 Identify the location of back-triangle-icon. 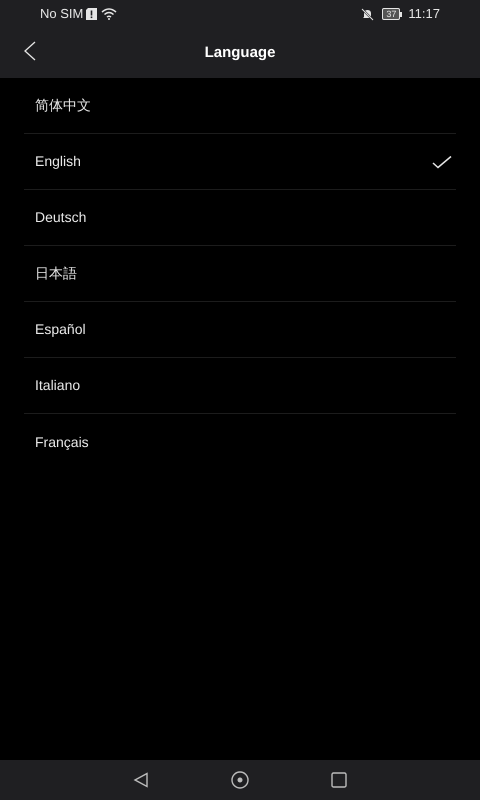
(141, 780).